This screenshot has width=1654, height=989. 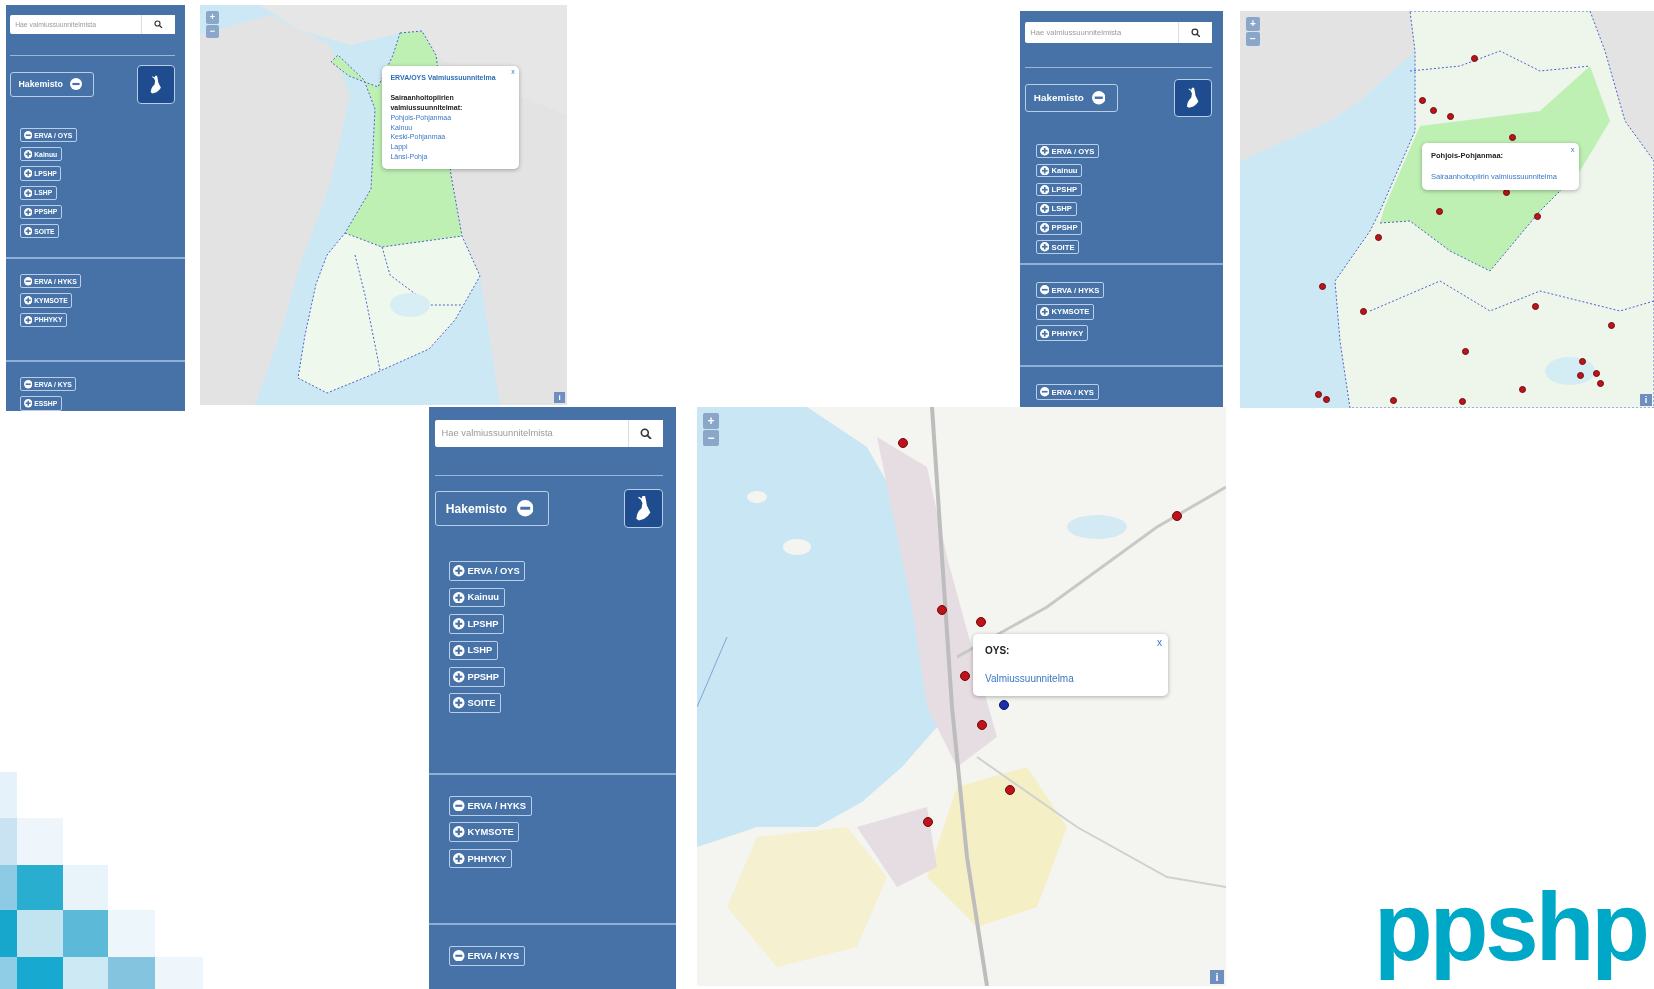 I want to click on popup-heading: OYS:, so click(x=998, y=651).